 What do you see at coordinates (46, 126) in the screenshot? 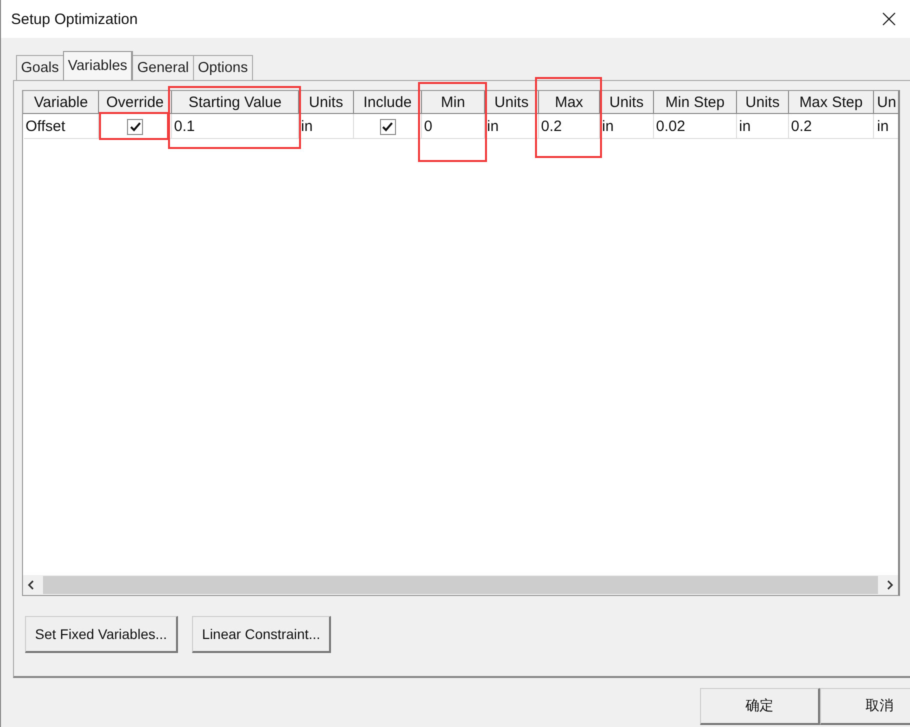
I see `table-cell: Offset` at bounding box center [46, 126].